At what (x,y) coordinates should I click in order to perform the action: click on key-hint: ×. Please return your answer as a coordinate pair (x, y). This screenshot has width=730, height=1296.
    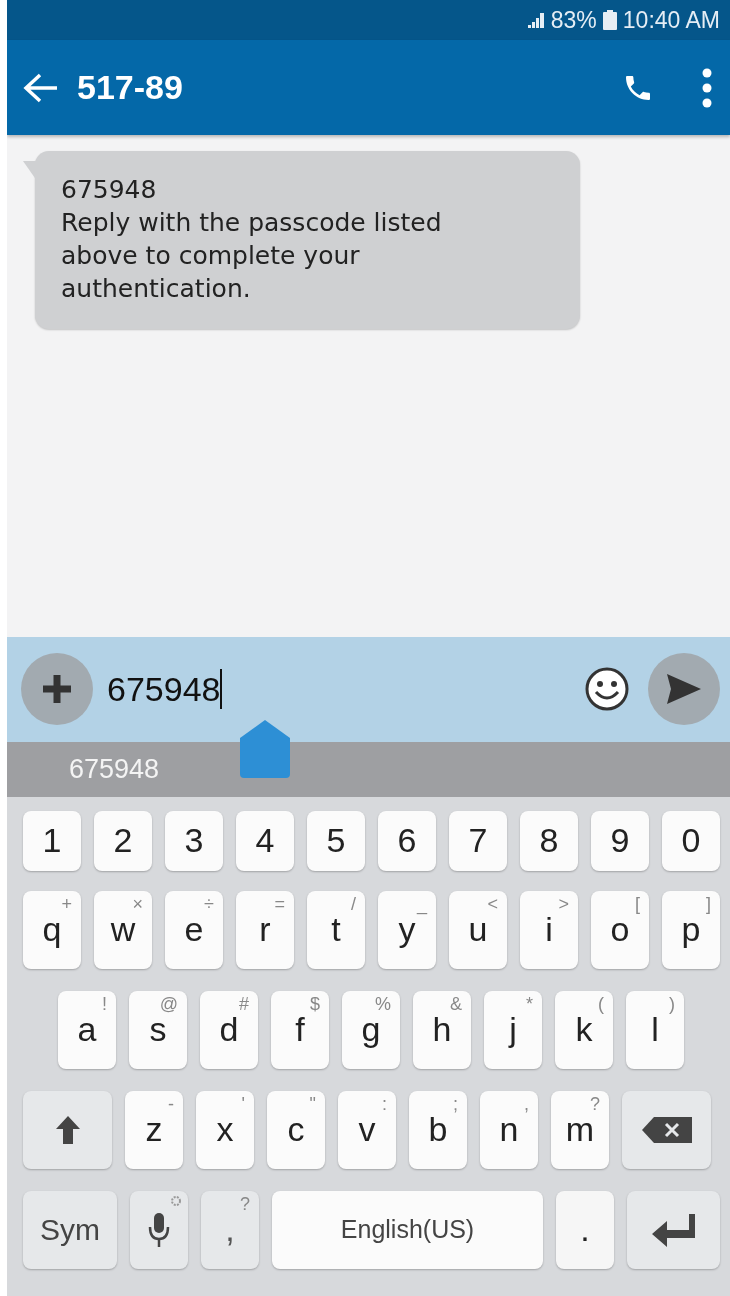
    Looking at the image, I should click on (137, 904).